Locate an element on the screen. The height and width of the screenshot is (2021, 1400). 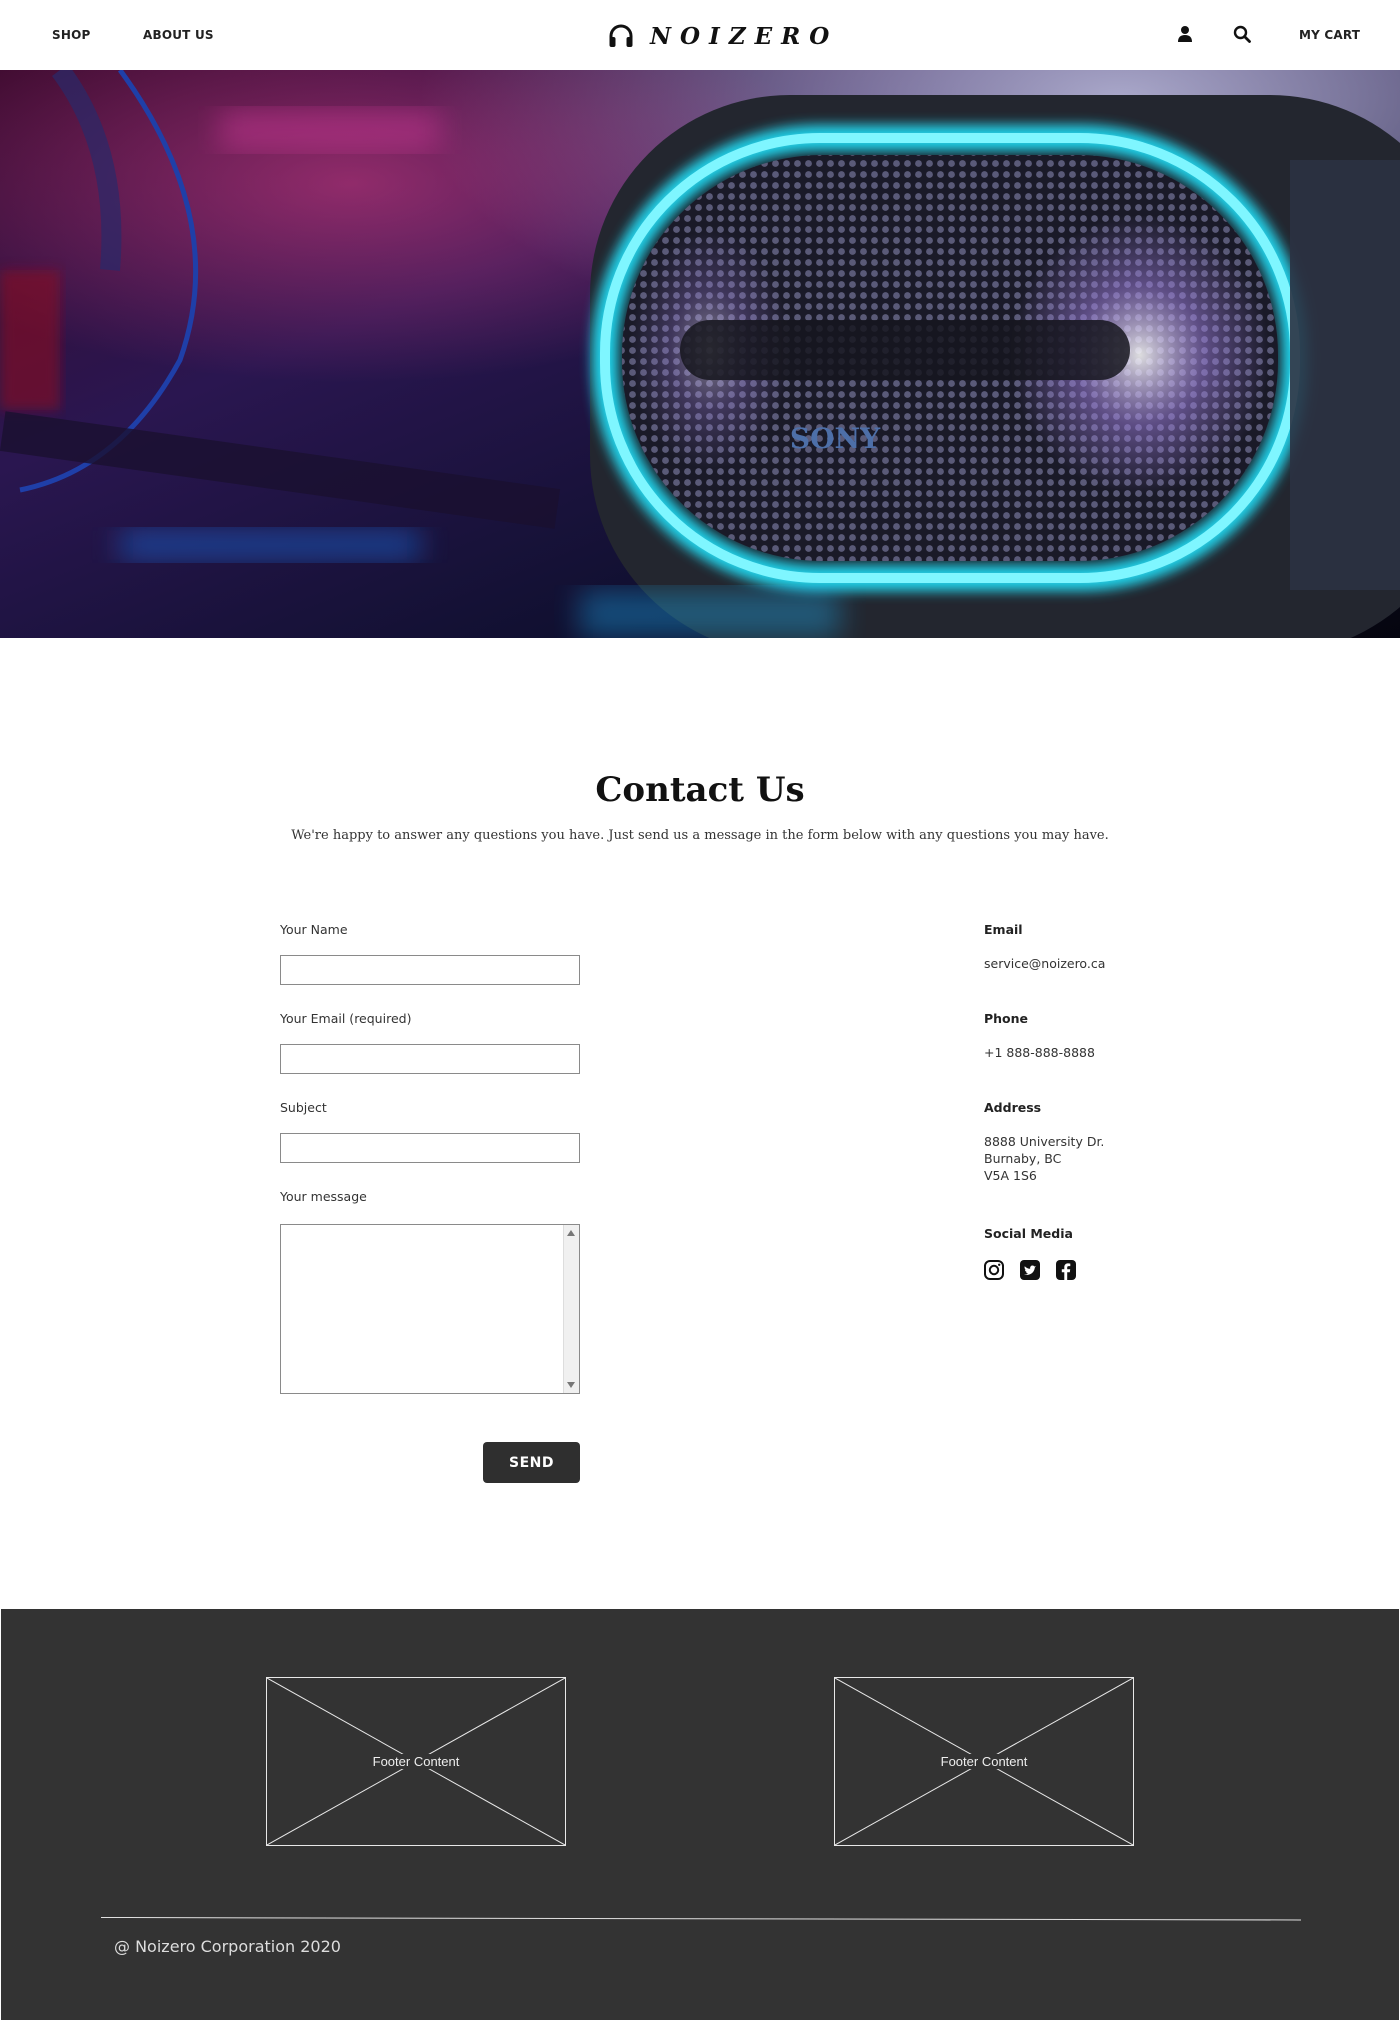
phone-value: +1 888-888-8888 is located at coordinates (1039, 1052).